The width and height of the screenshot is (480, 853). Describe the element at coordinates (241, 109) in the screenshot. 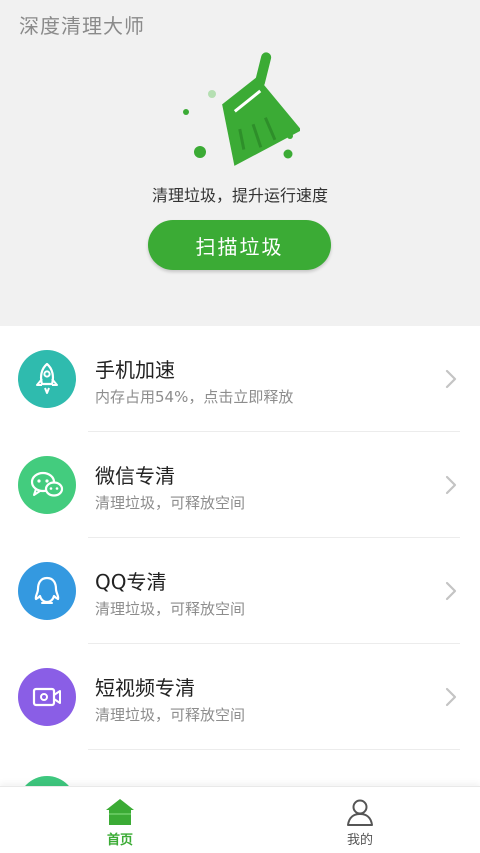

I see `broom-icon` at that location.